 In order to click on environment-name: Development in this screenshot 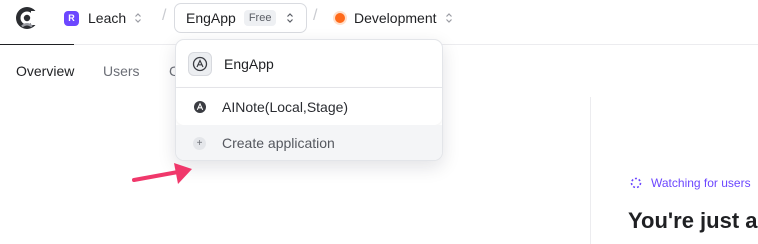, I will do `click(395, 18)`.